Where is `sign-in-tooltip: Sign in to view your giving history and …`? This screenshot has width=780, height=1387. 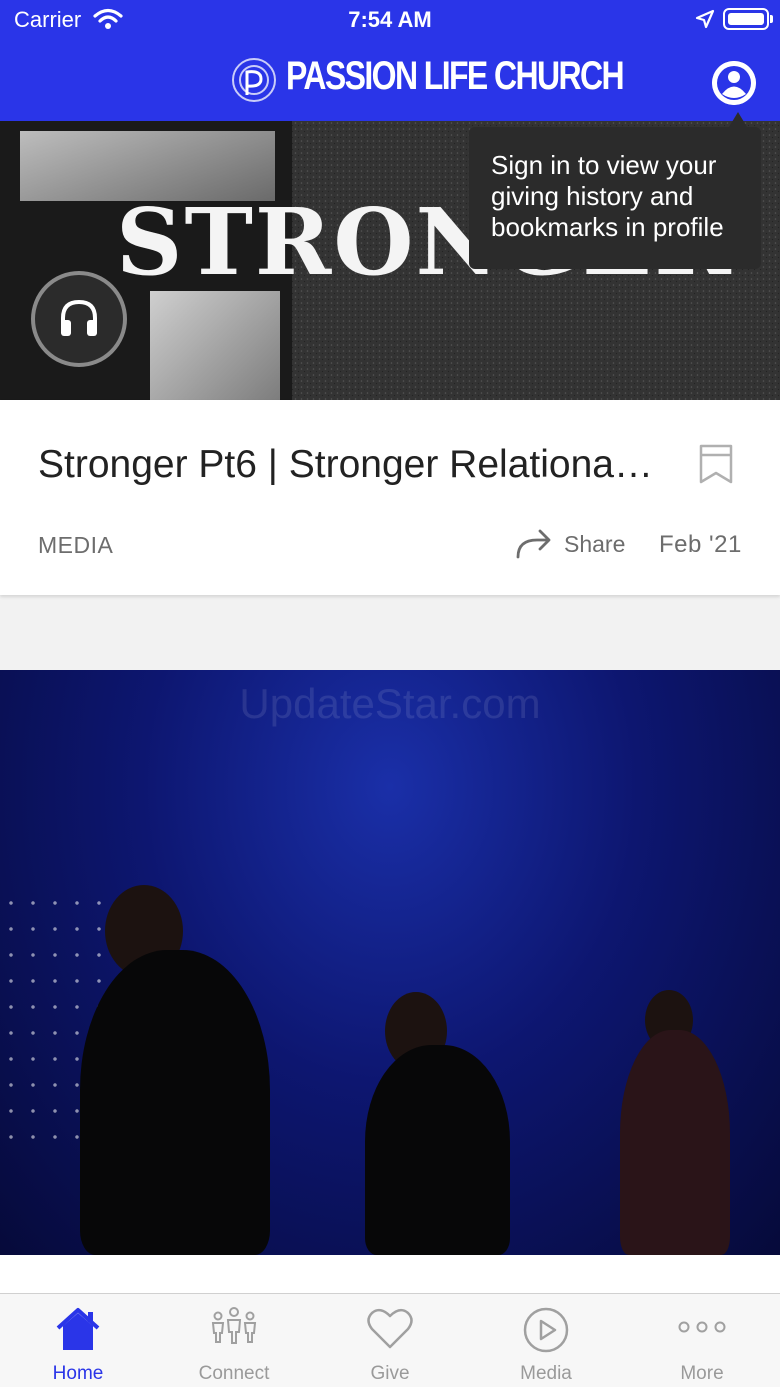 sign-in-tooltip: Sign in to view your giving history and … is located at coordinates (615, 198).